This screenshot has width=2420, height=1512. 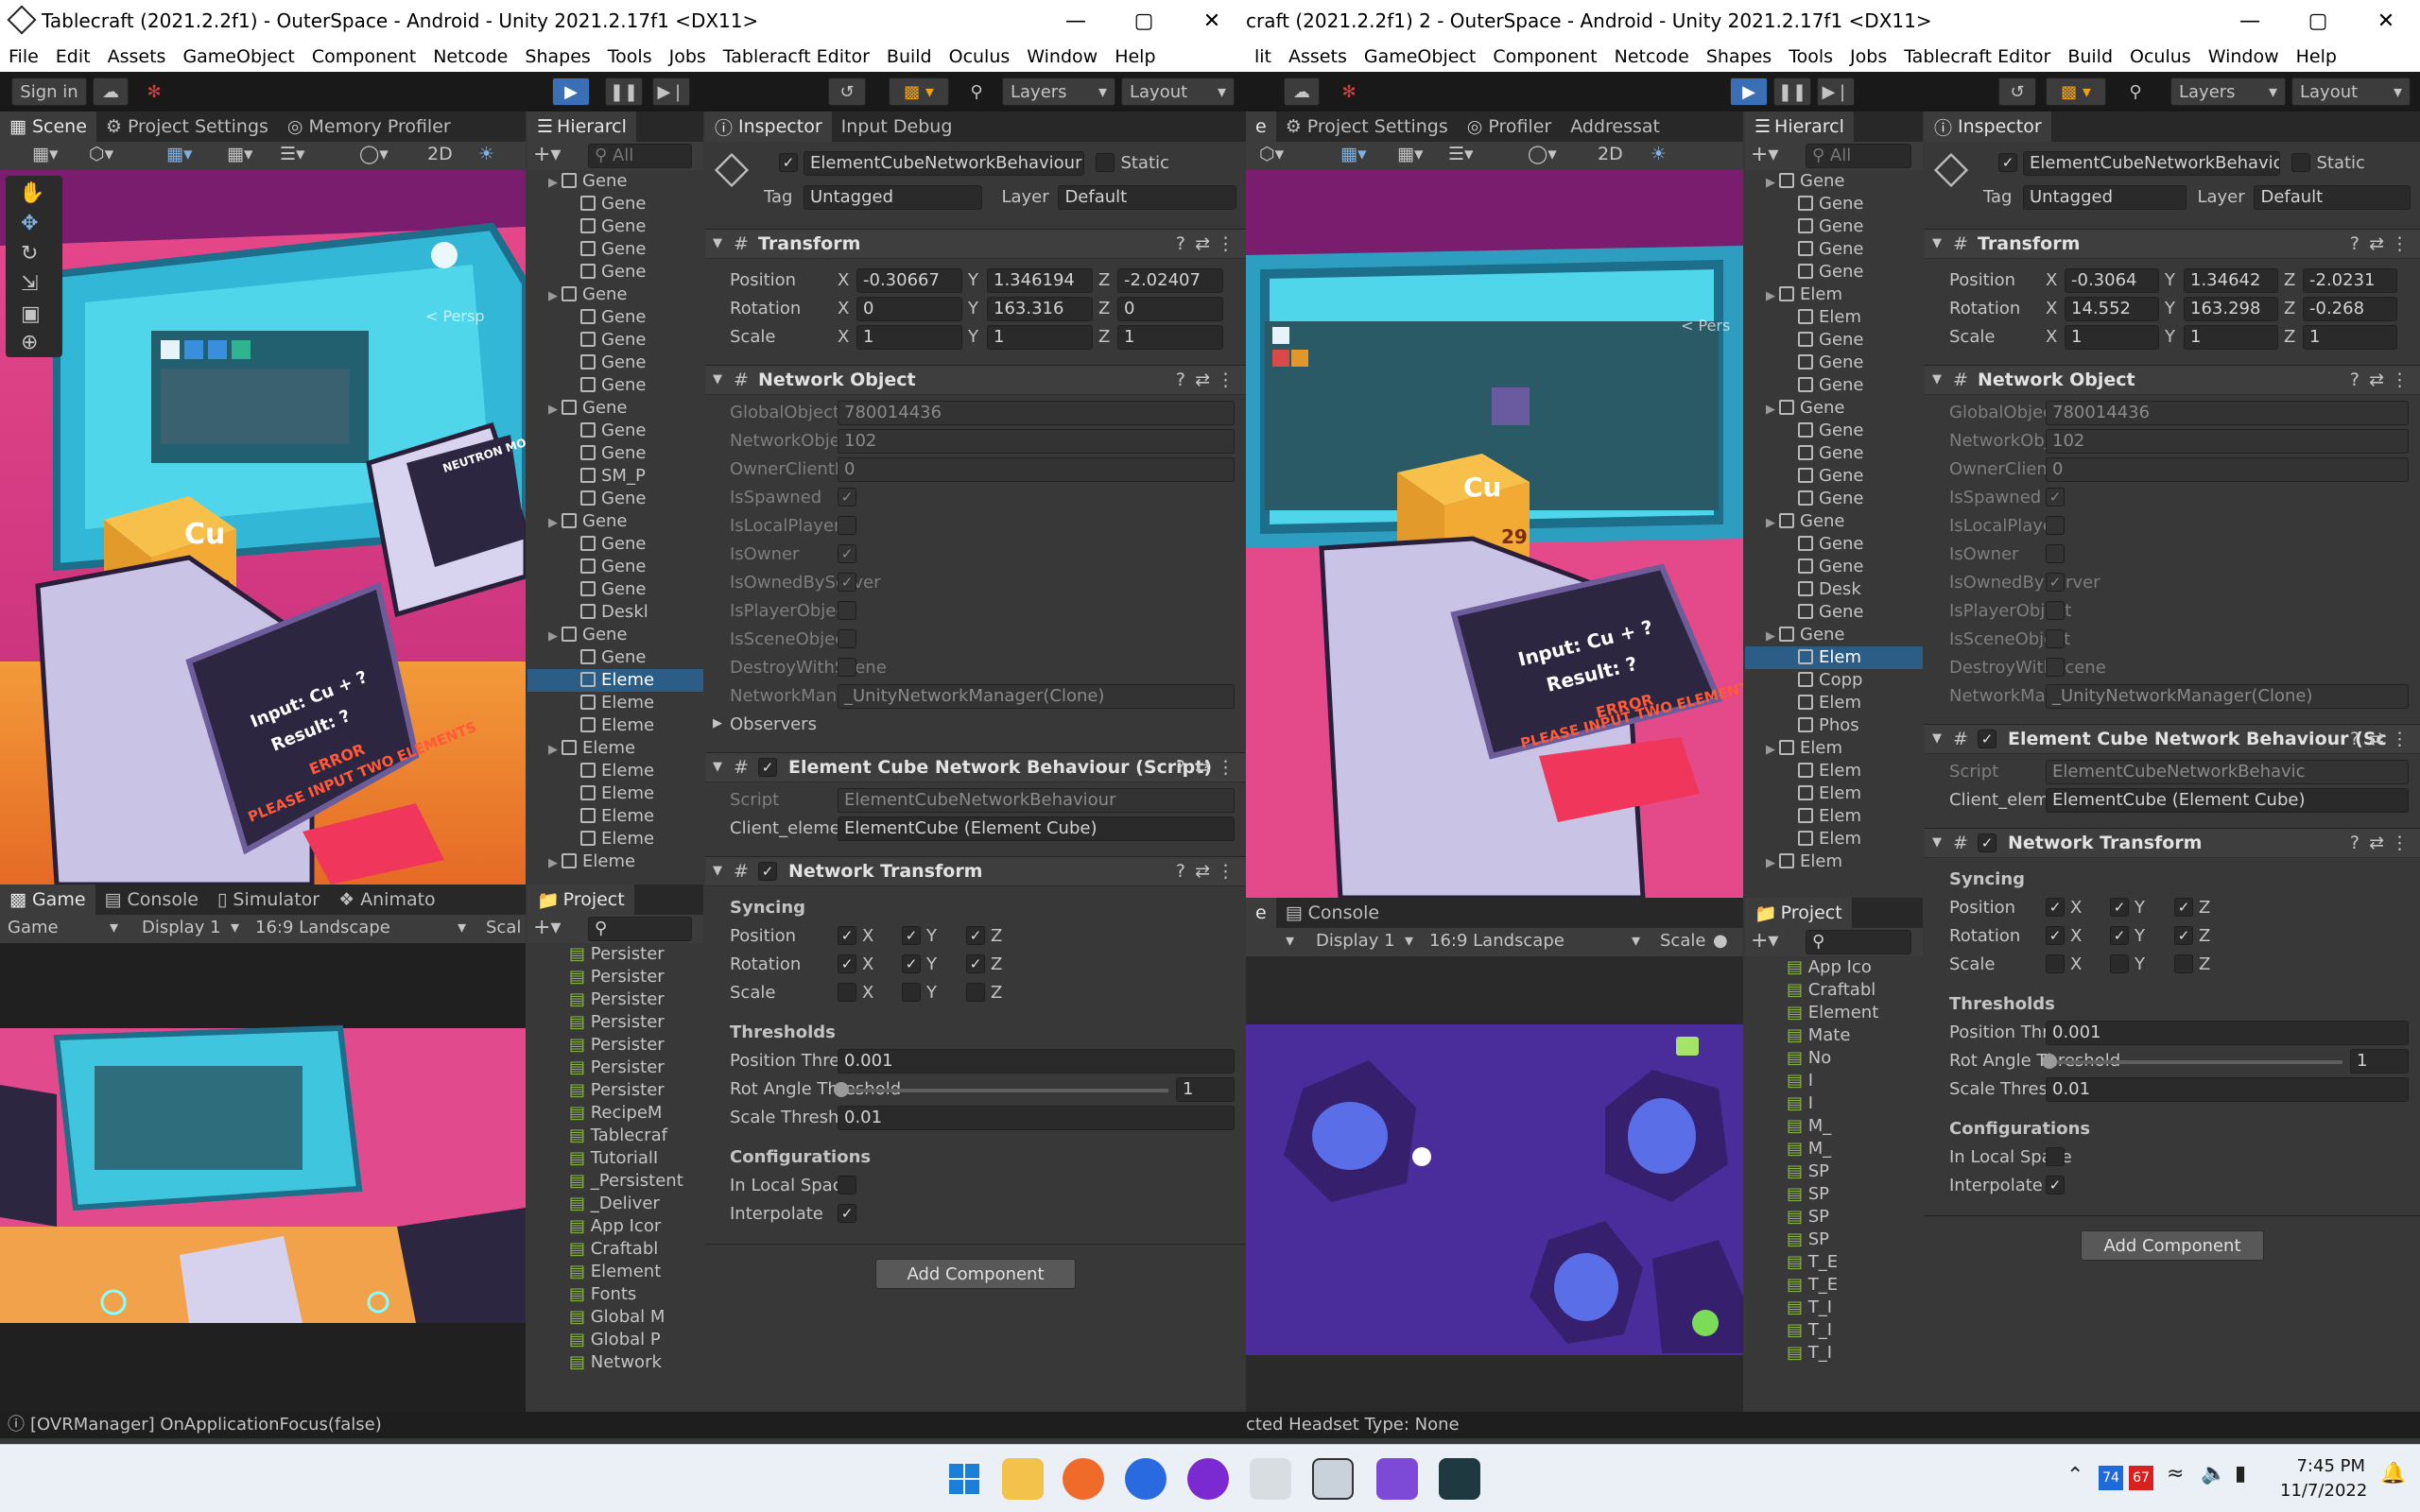 What do you see at coordinates (387, 900) in the screenshot?
I see `tab-animator: ❖ Animato` at bounding box center [387, 900].